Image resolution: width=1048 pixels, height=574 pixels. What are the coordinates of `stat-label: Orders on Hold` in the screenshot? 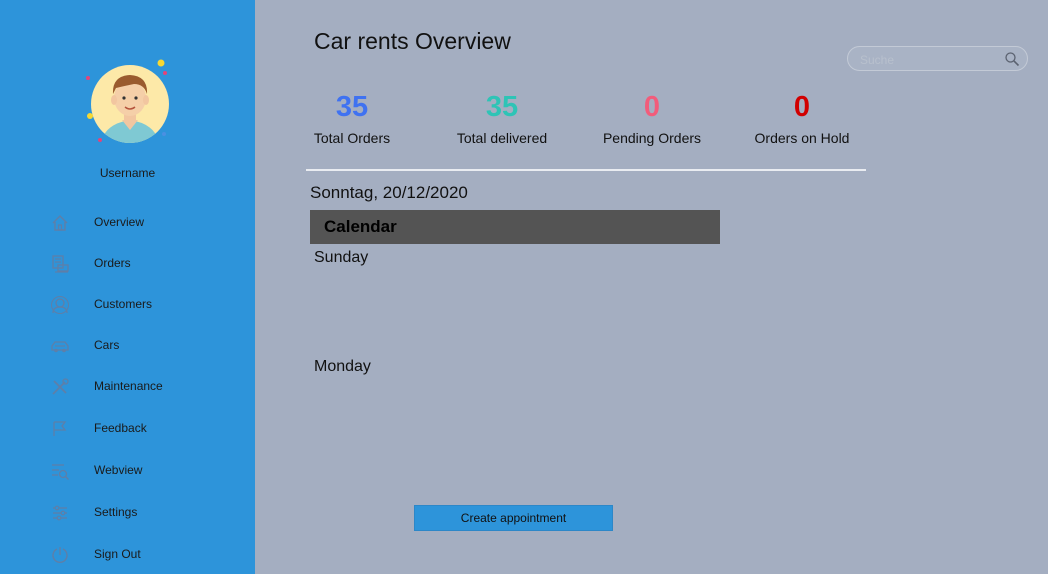 It's located at (802, 138).